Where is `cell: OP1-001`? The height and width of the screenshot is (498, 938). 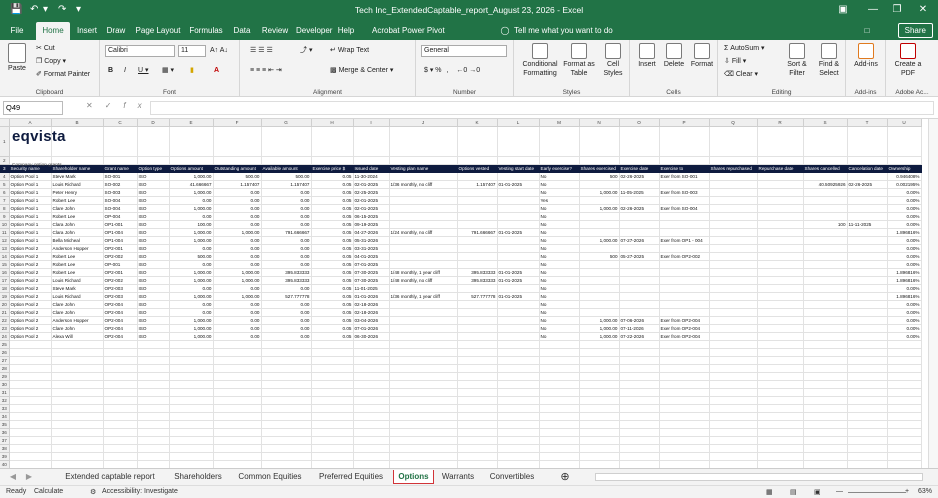
cell: OP1-001 is located at coordinates (120, 224).